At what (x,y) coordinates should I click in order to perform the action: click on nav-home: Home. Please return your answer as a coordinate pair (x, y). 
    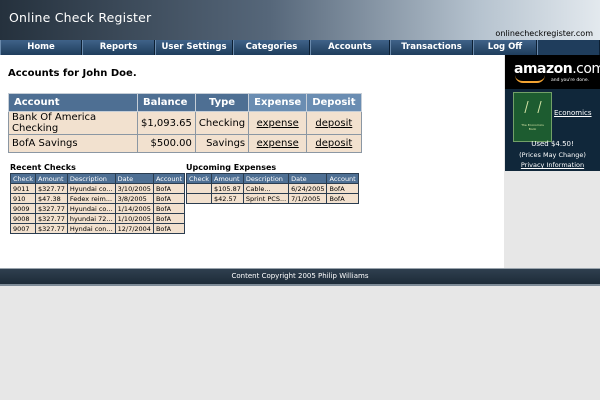
    Looking at the image, I should click on (41, 47).